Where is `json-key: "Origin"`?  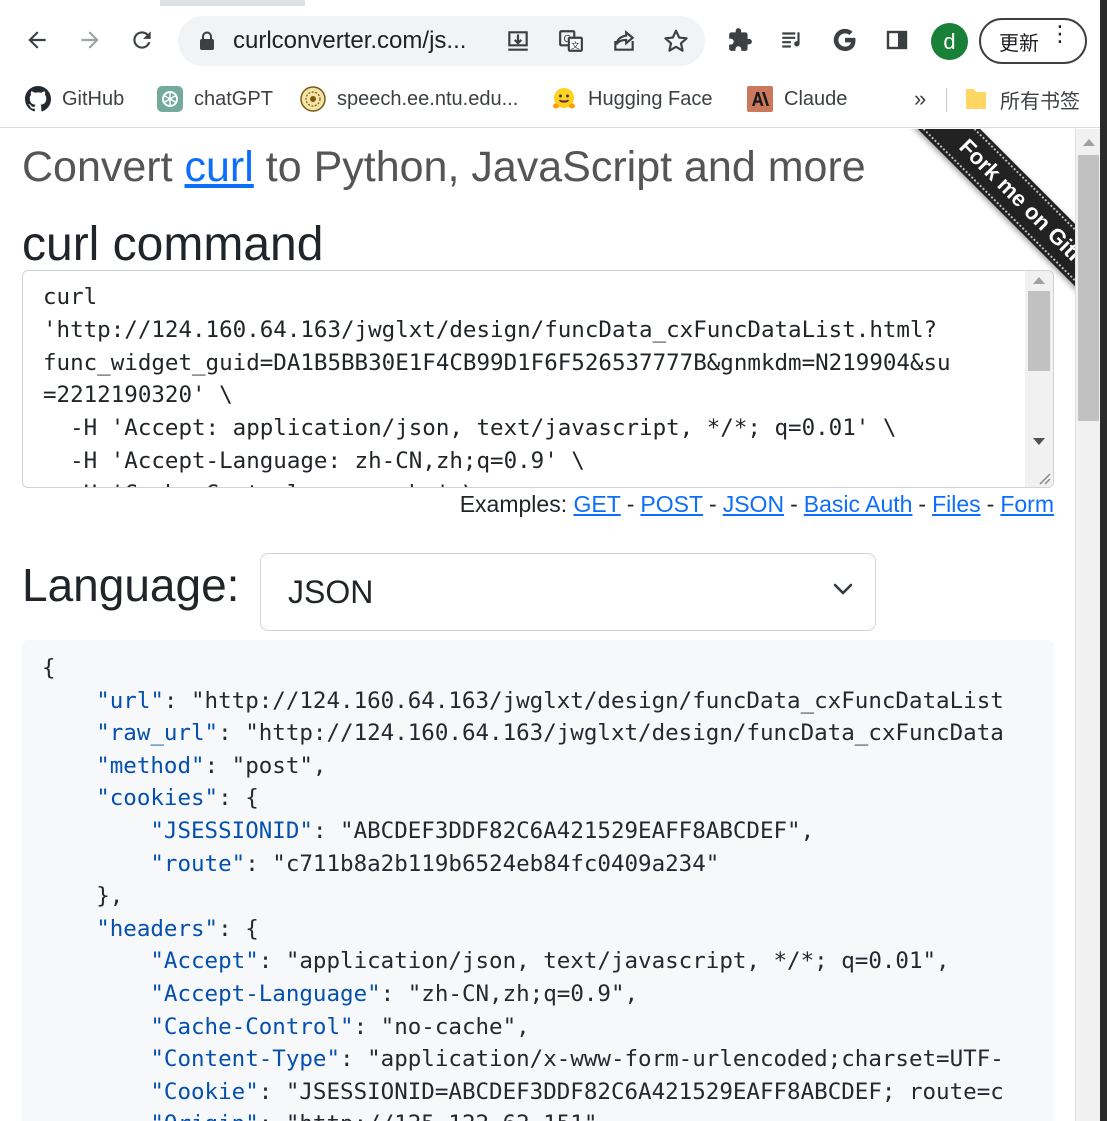 json-key: "Origin" is located at coordinates (204, 1116).